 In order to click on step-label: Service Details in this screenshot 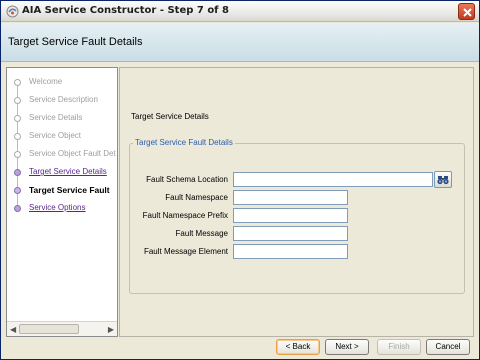, I will do `click(56, 117)`.